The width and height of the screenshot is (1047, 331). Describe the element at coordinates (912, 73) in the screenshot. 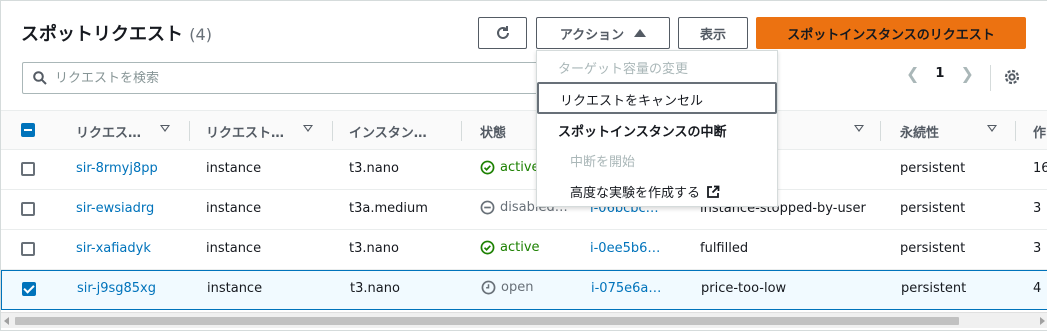

I see `chevron-left-icon: ❮` at that location.